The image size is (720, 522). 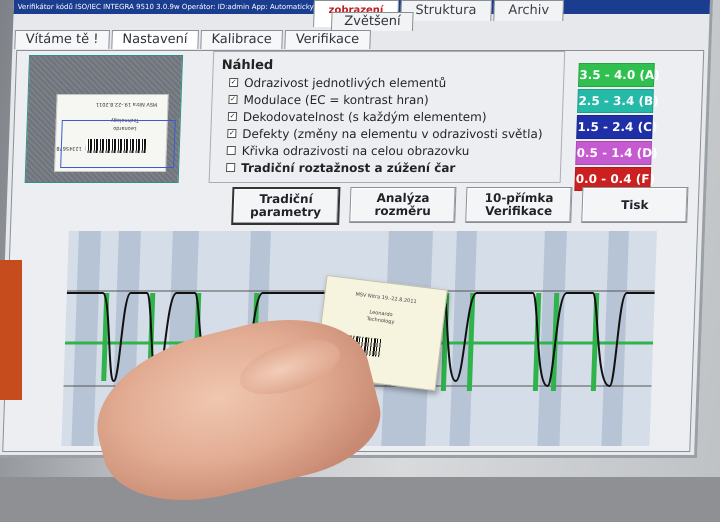 What do you see at coordinates (519, 205) in the screenshot?
I see `ten-line-verification-button: 10-přímka Verifikace` at bounding box center [519, 205].